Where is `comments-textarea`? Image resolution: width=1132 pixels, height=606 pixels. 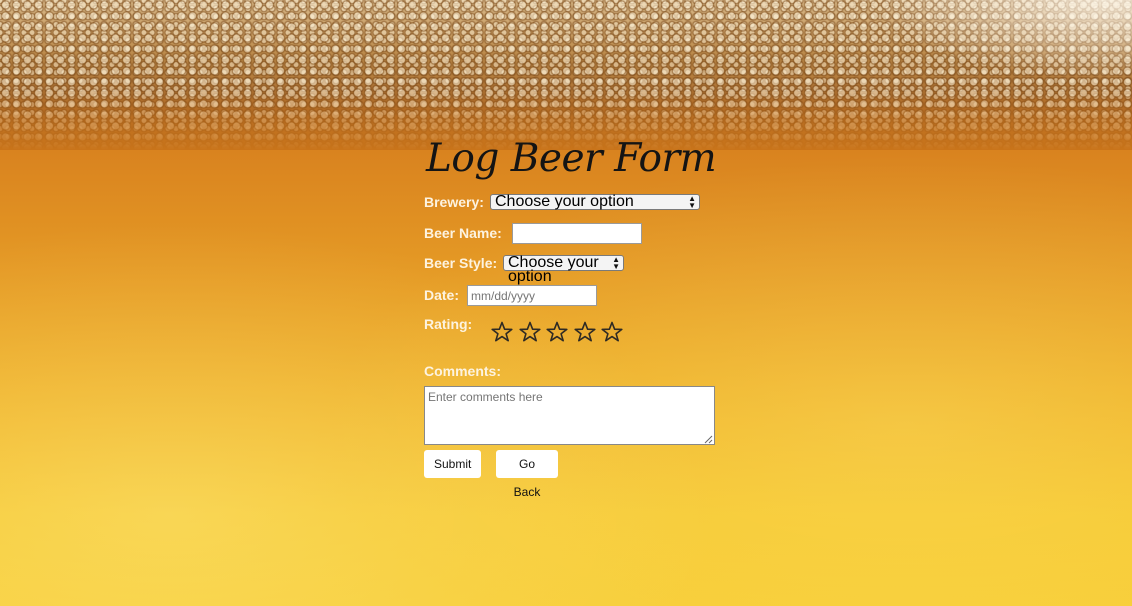 comments-textarea is located at coordinates (569, 415).